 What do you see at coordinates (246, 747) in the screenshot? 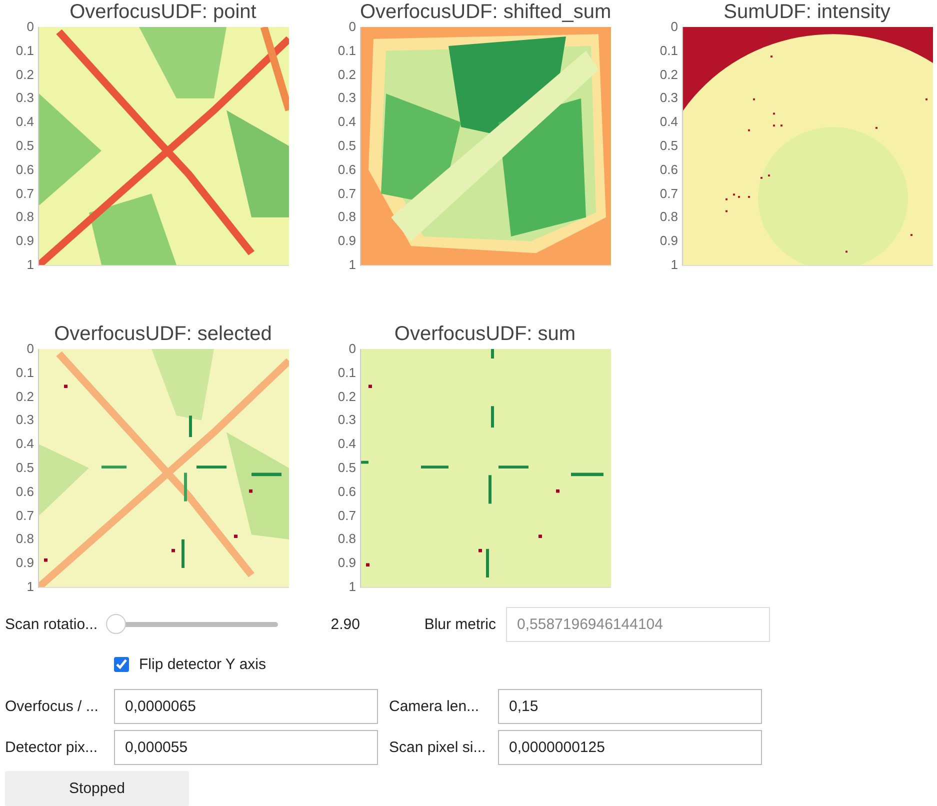
I see `input-field: 0,000055` at bounding box center [246, 747].